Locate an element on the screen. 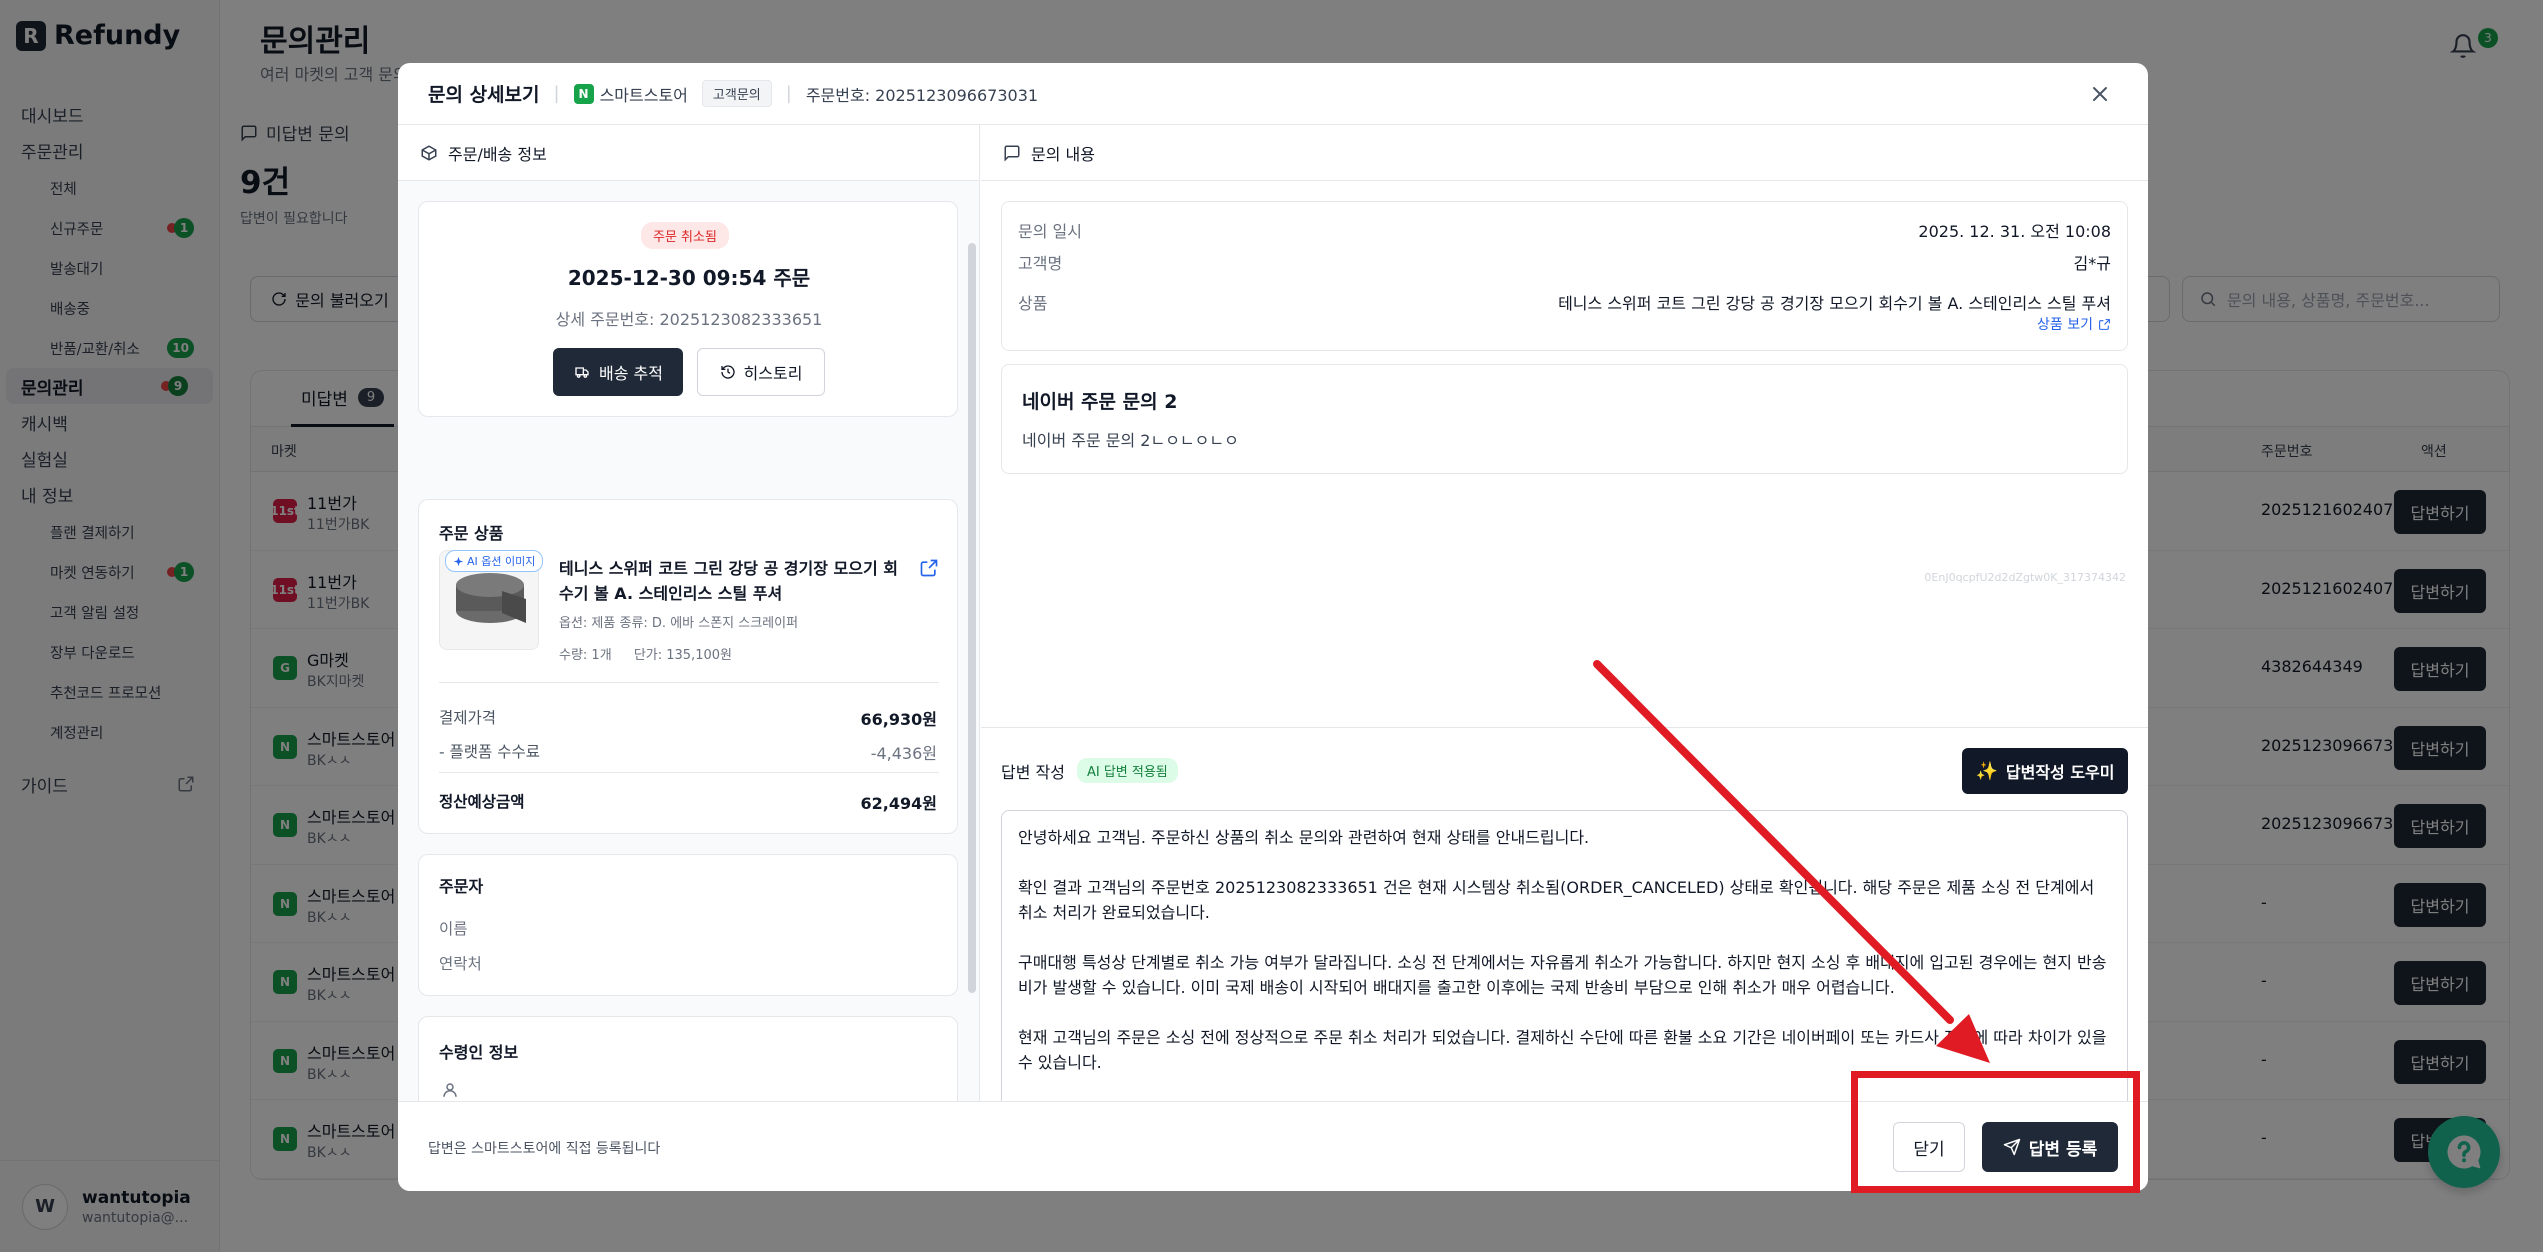  product-option: 옵션: 제품 종류: D. 에바 스폰지 스크레이퍼 is located at coordinates (679, 623).